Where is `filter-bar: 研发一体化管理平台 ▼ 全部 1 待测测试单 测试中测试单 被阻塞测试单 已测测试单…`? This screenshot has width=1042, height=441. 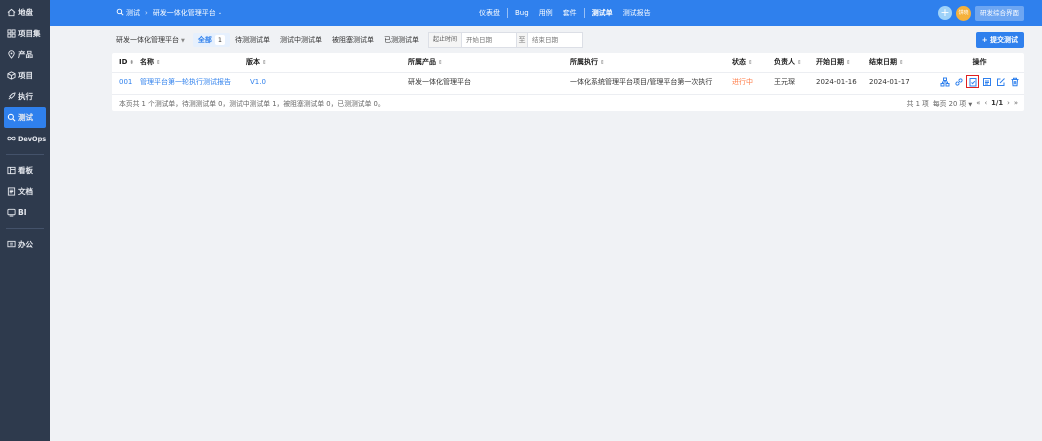 filter-bar: 研发一体化管理平台 ▼ 全部 1 待测测试单 测试中测试单 被阻塞测试单 已测测试单… is located at coordinates (568, 40).